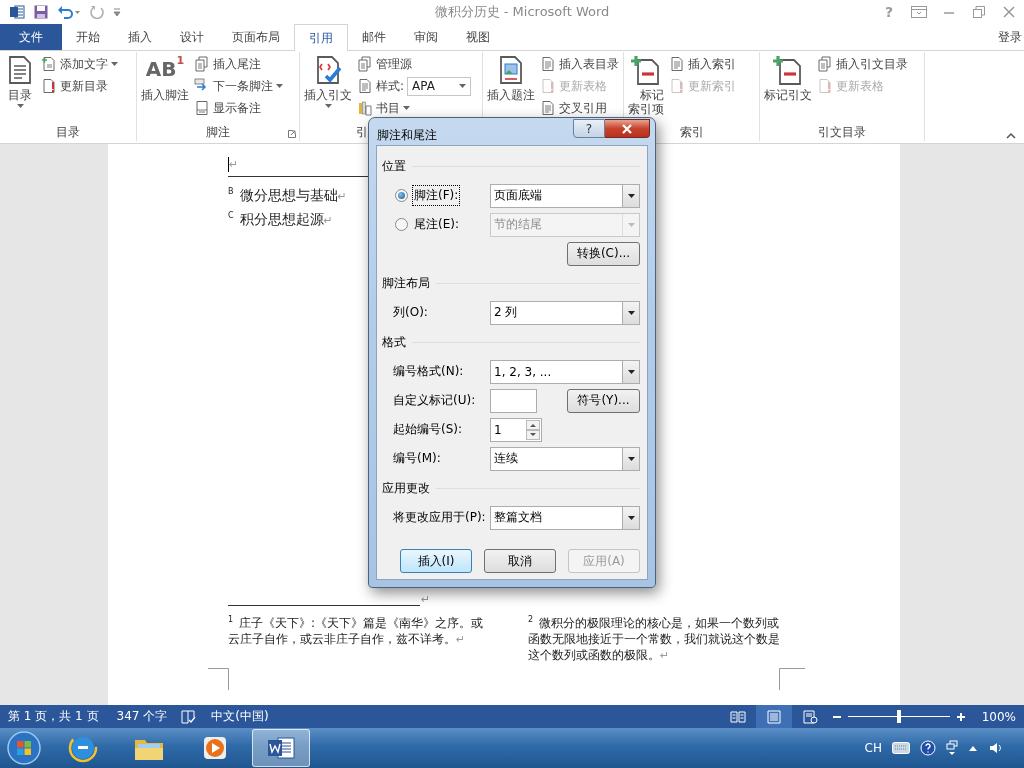  Describe the element at coordinates (292, 134) in the screenshot. I see `dialog-launcher-icon` at that location.